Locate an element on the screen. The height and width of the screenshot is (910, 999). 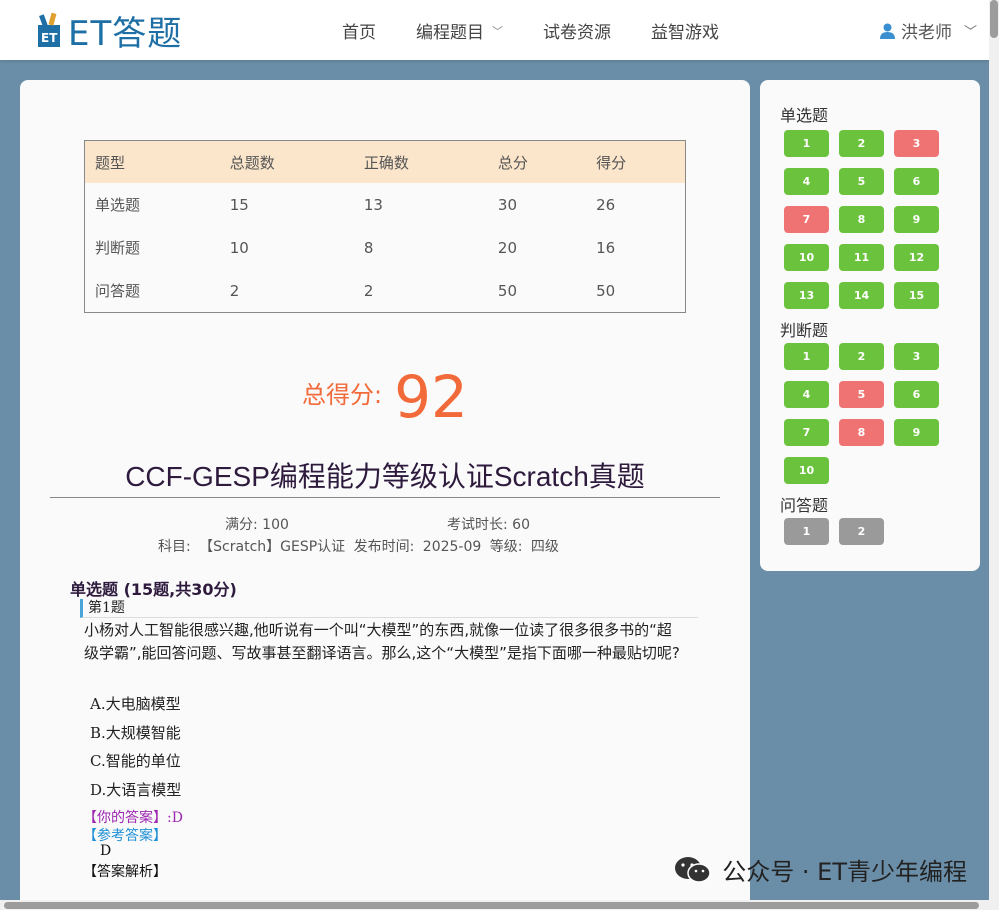
table-cell: 30 is located at coordinates (507, 204).